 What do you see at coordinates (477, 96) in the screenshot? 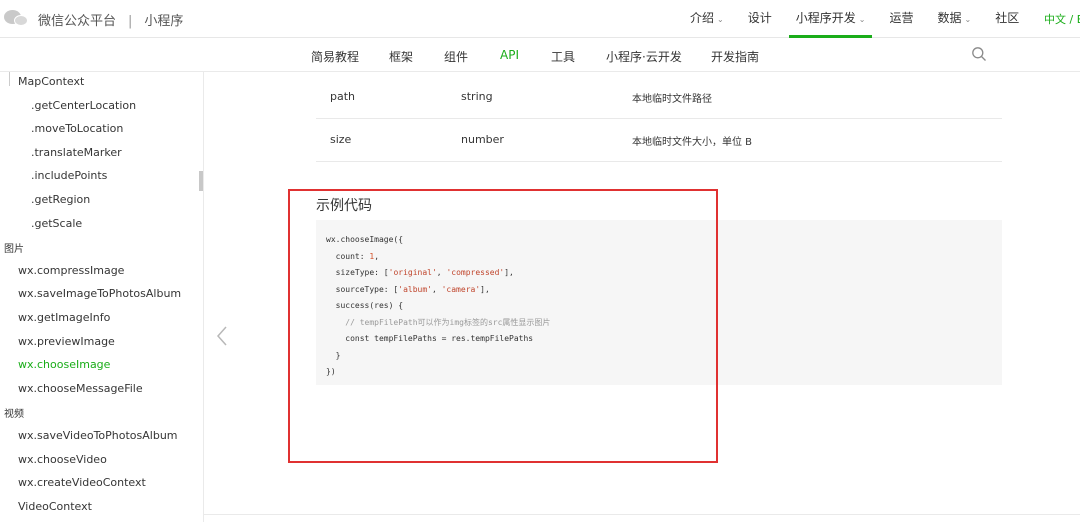
I see `param-type: string` at bounding box center [477, 96].